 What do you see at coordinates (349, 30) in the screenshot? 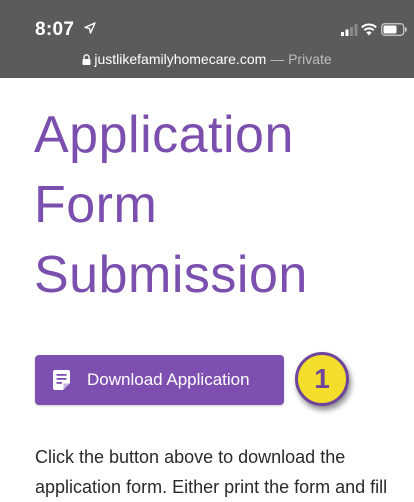
I see `signal-icon` at bounding box center [349, 30].